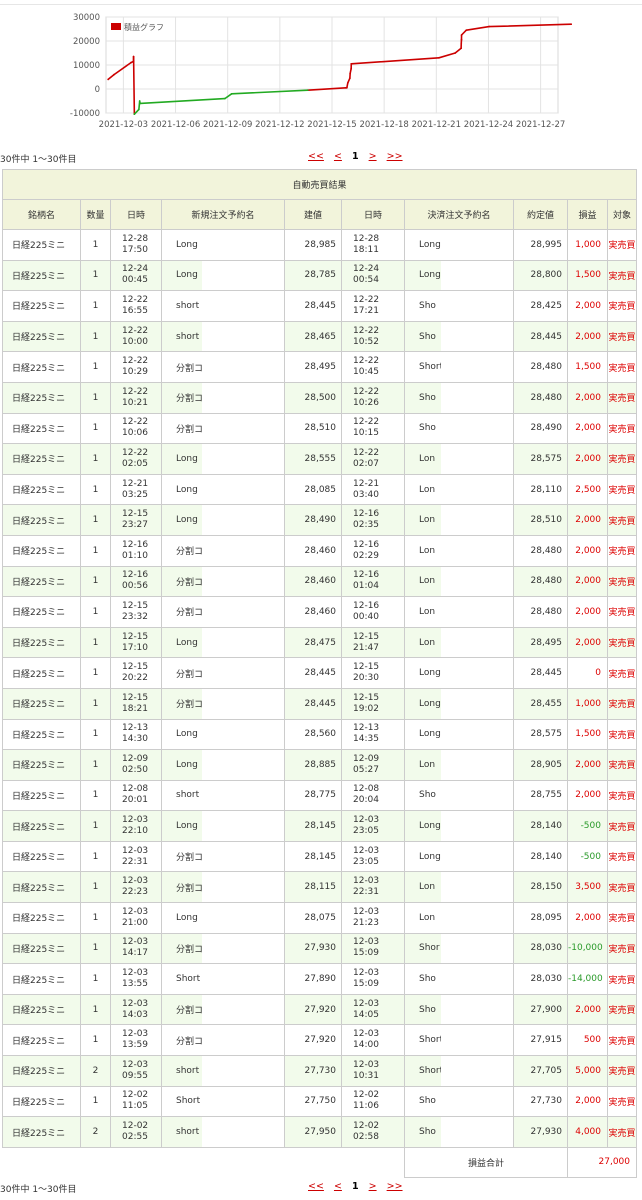 This screenshot has height=1200, width=642. What do you see at coordinates (540, 918) in the screenshot?
I see `close-price: 28,095` at bounding box center [540, 918].